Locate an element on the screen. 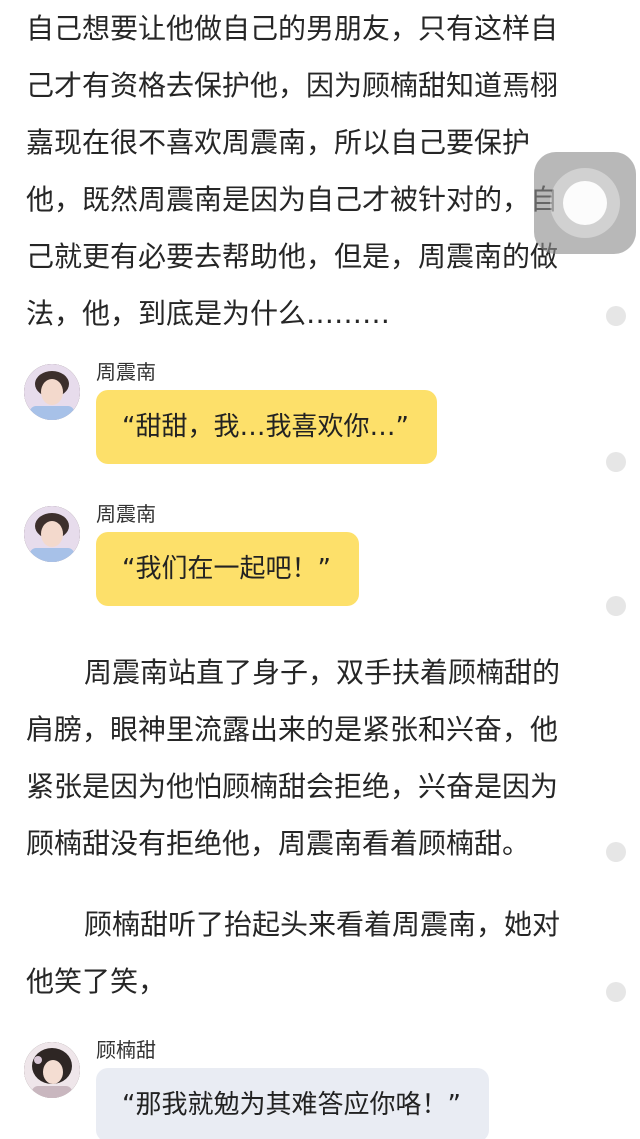 This screenshot has height=1139, width=640. text-line: 肩膀，眼神里流露出来的是紧张和兴奋，他 is located at coordinates (292, 729).